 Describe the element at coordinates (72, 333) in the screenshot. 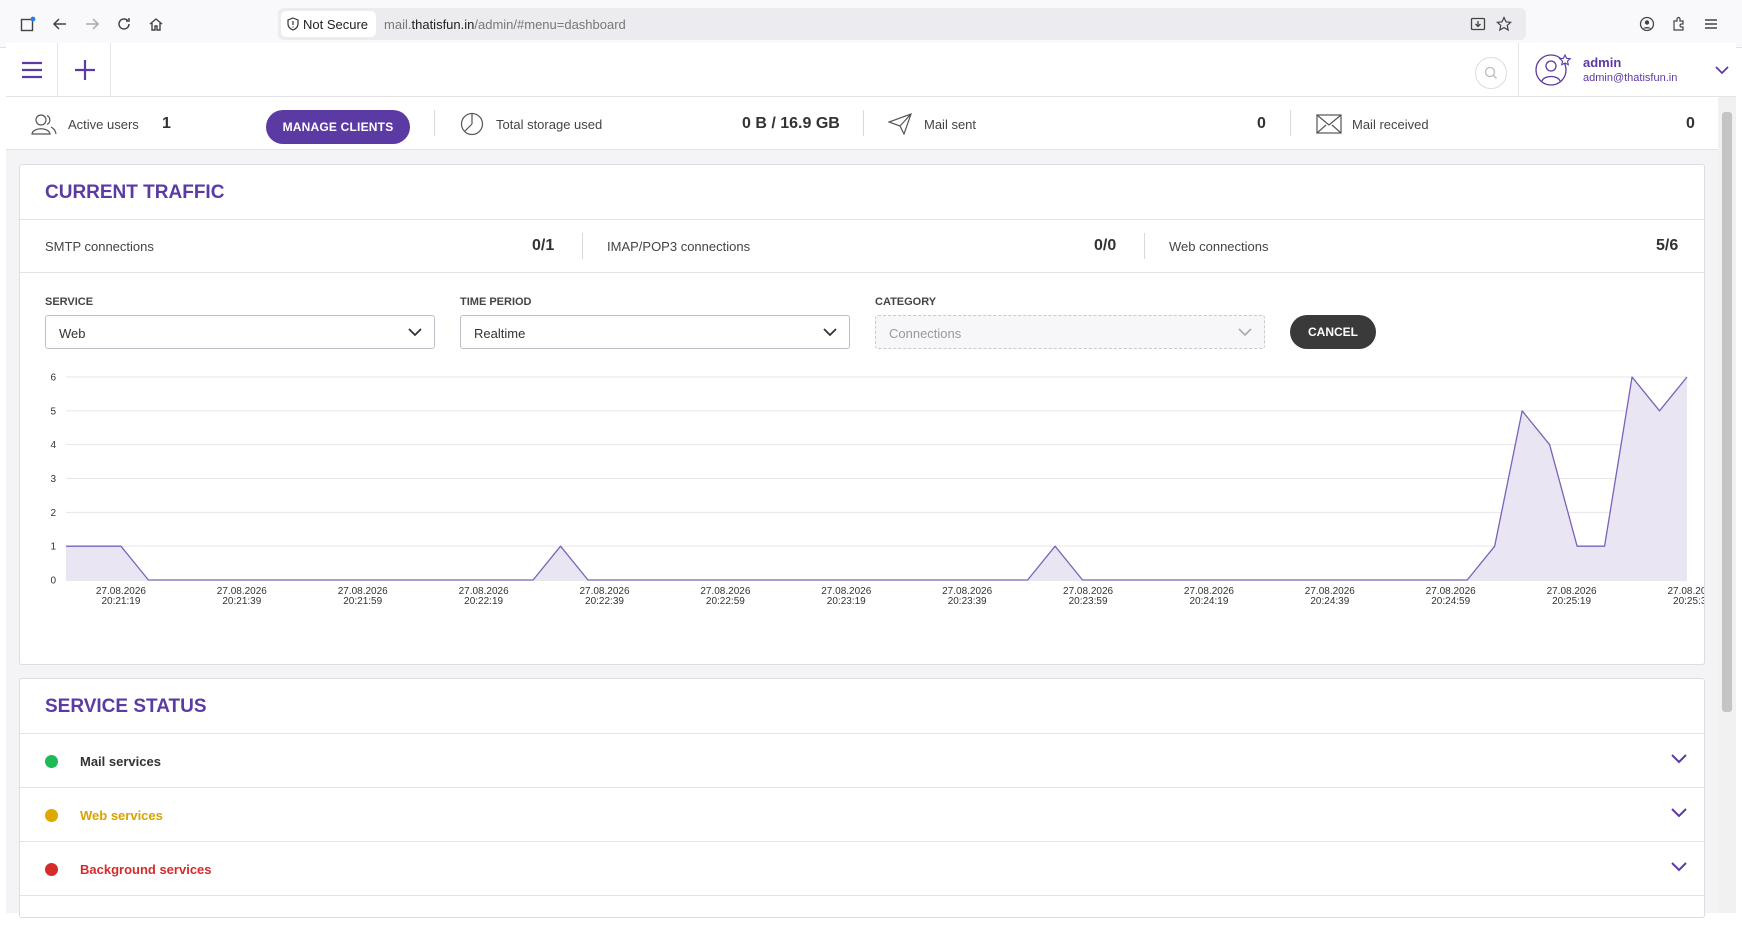

I see `service-selected-value: Web` at that location.